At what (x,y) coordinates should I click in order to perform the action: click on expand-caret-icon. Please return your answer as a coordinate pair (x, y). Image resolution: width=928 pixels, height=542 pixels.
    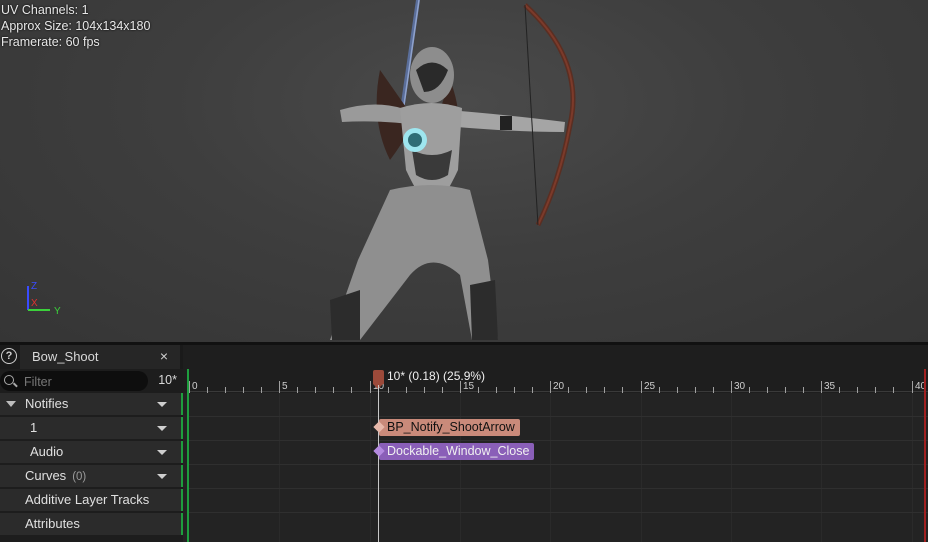
    Looking at the image, I should click on (11, 404).